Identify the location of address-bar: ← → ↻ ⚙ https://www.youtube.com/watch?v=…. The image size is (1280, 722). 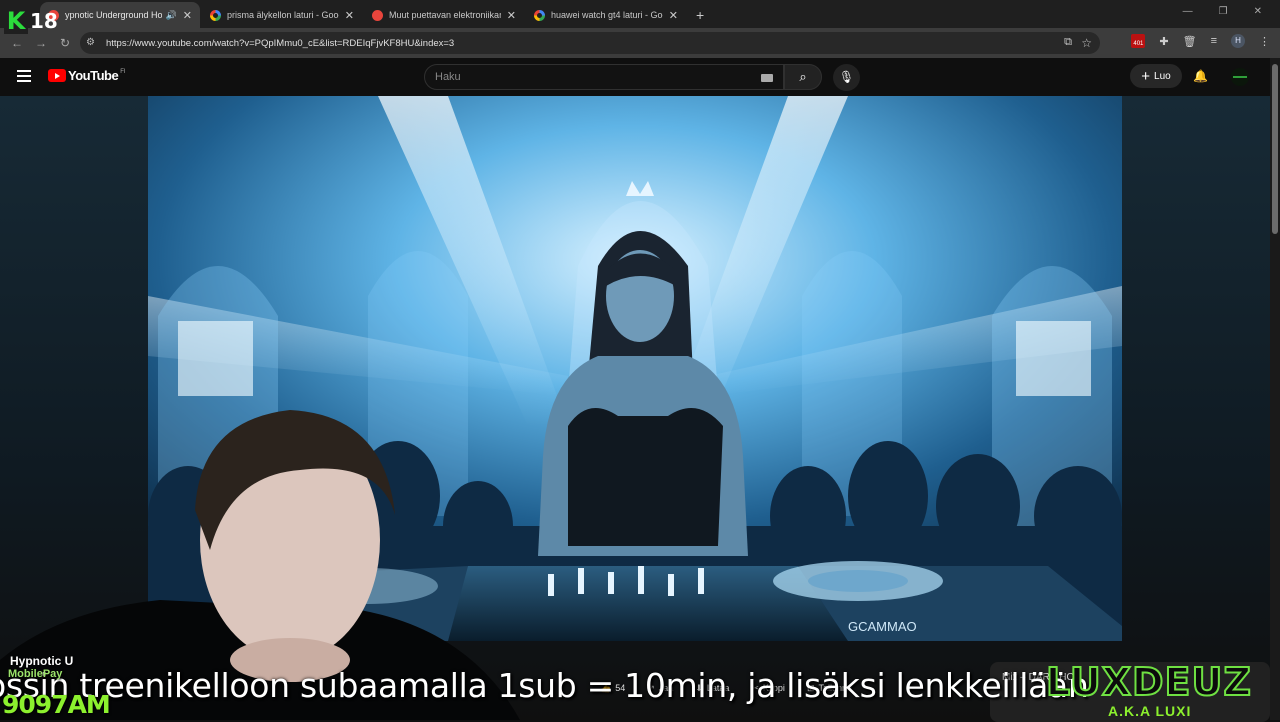
(640, 43).